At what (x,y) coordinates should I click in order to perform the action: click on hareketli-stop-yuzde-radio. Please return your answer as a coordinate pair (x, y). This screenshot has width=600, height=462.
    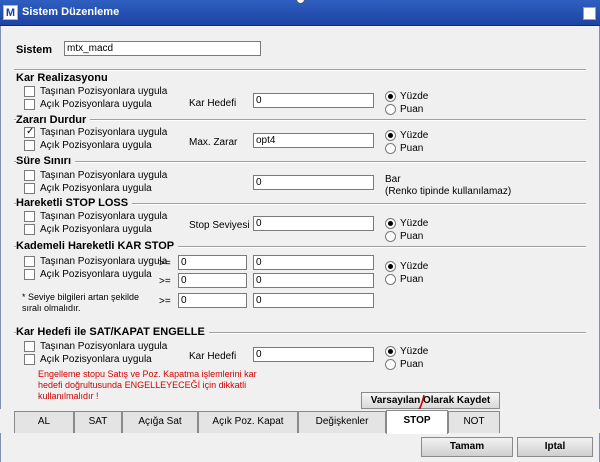
    Looking at the image, I should click on (390, 223).